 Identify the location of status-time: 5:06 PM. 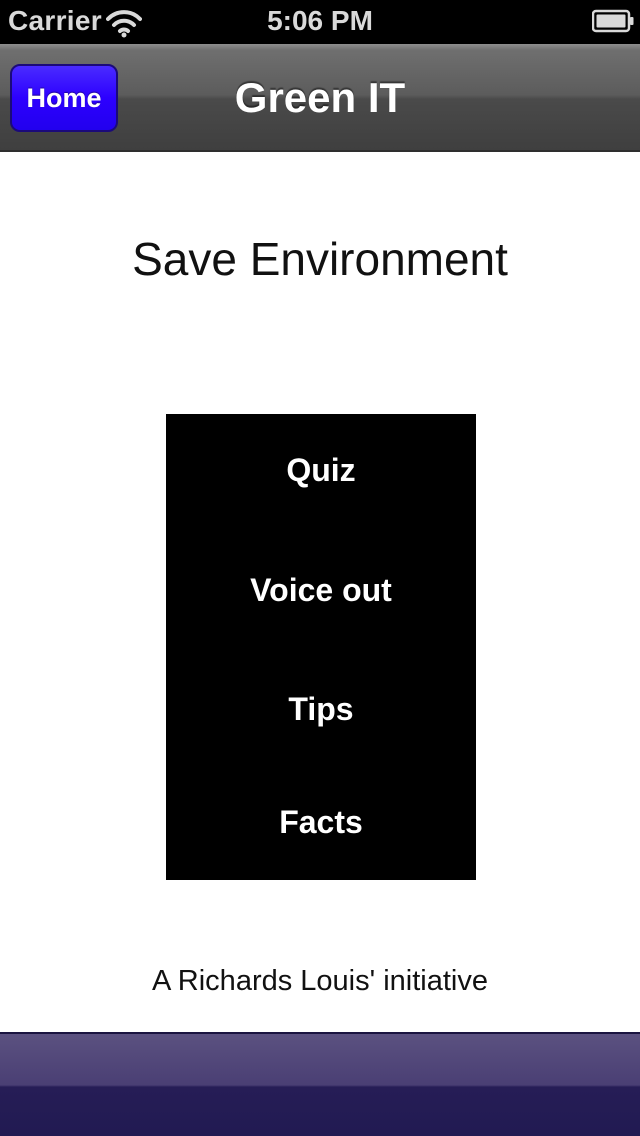
(320, 20).